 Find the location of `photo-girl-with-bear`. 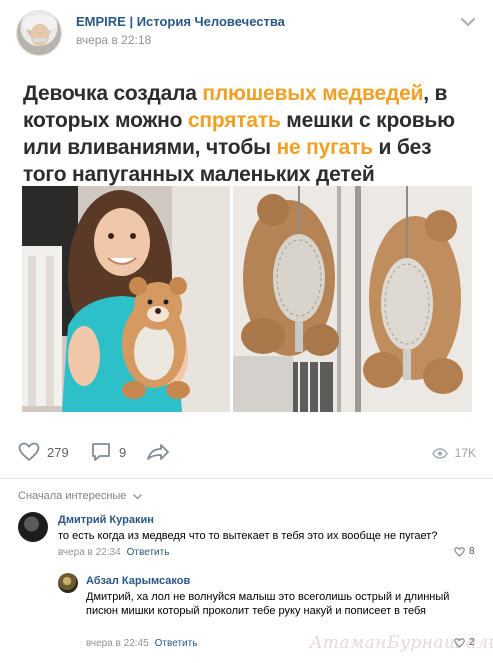

photo-girl-with-bear is located at coordinates (126, 299).